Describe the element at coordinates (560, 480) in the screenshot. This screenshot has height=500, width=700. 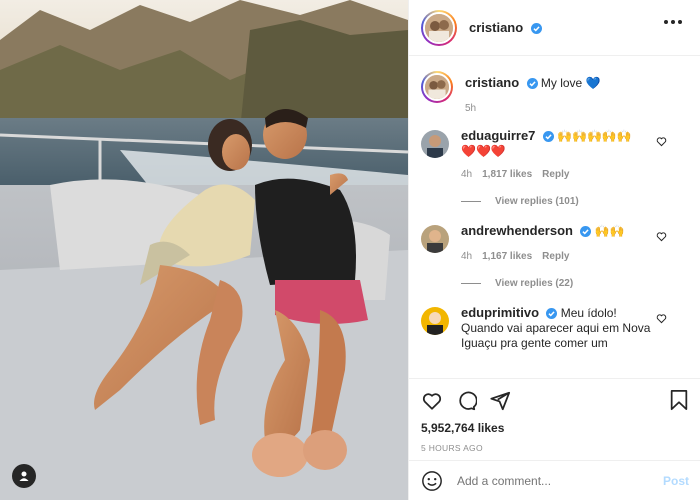
I see `comment-input` at that location.